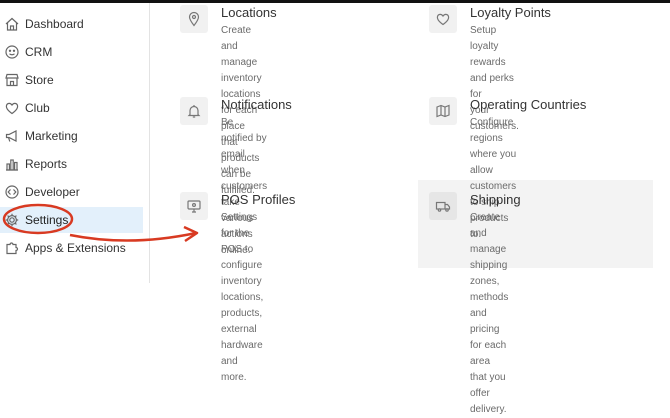 This screenshot has width=670, height=418. Describe the element at coordinates (492, 62) in the screenshot. I see `card-description-line: Setup loyalty rewards and perks for` at that location.